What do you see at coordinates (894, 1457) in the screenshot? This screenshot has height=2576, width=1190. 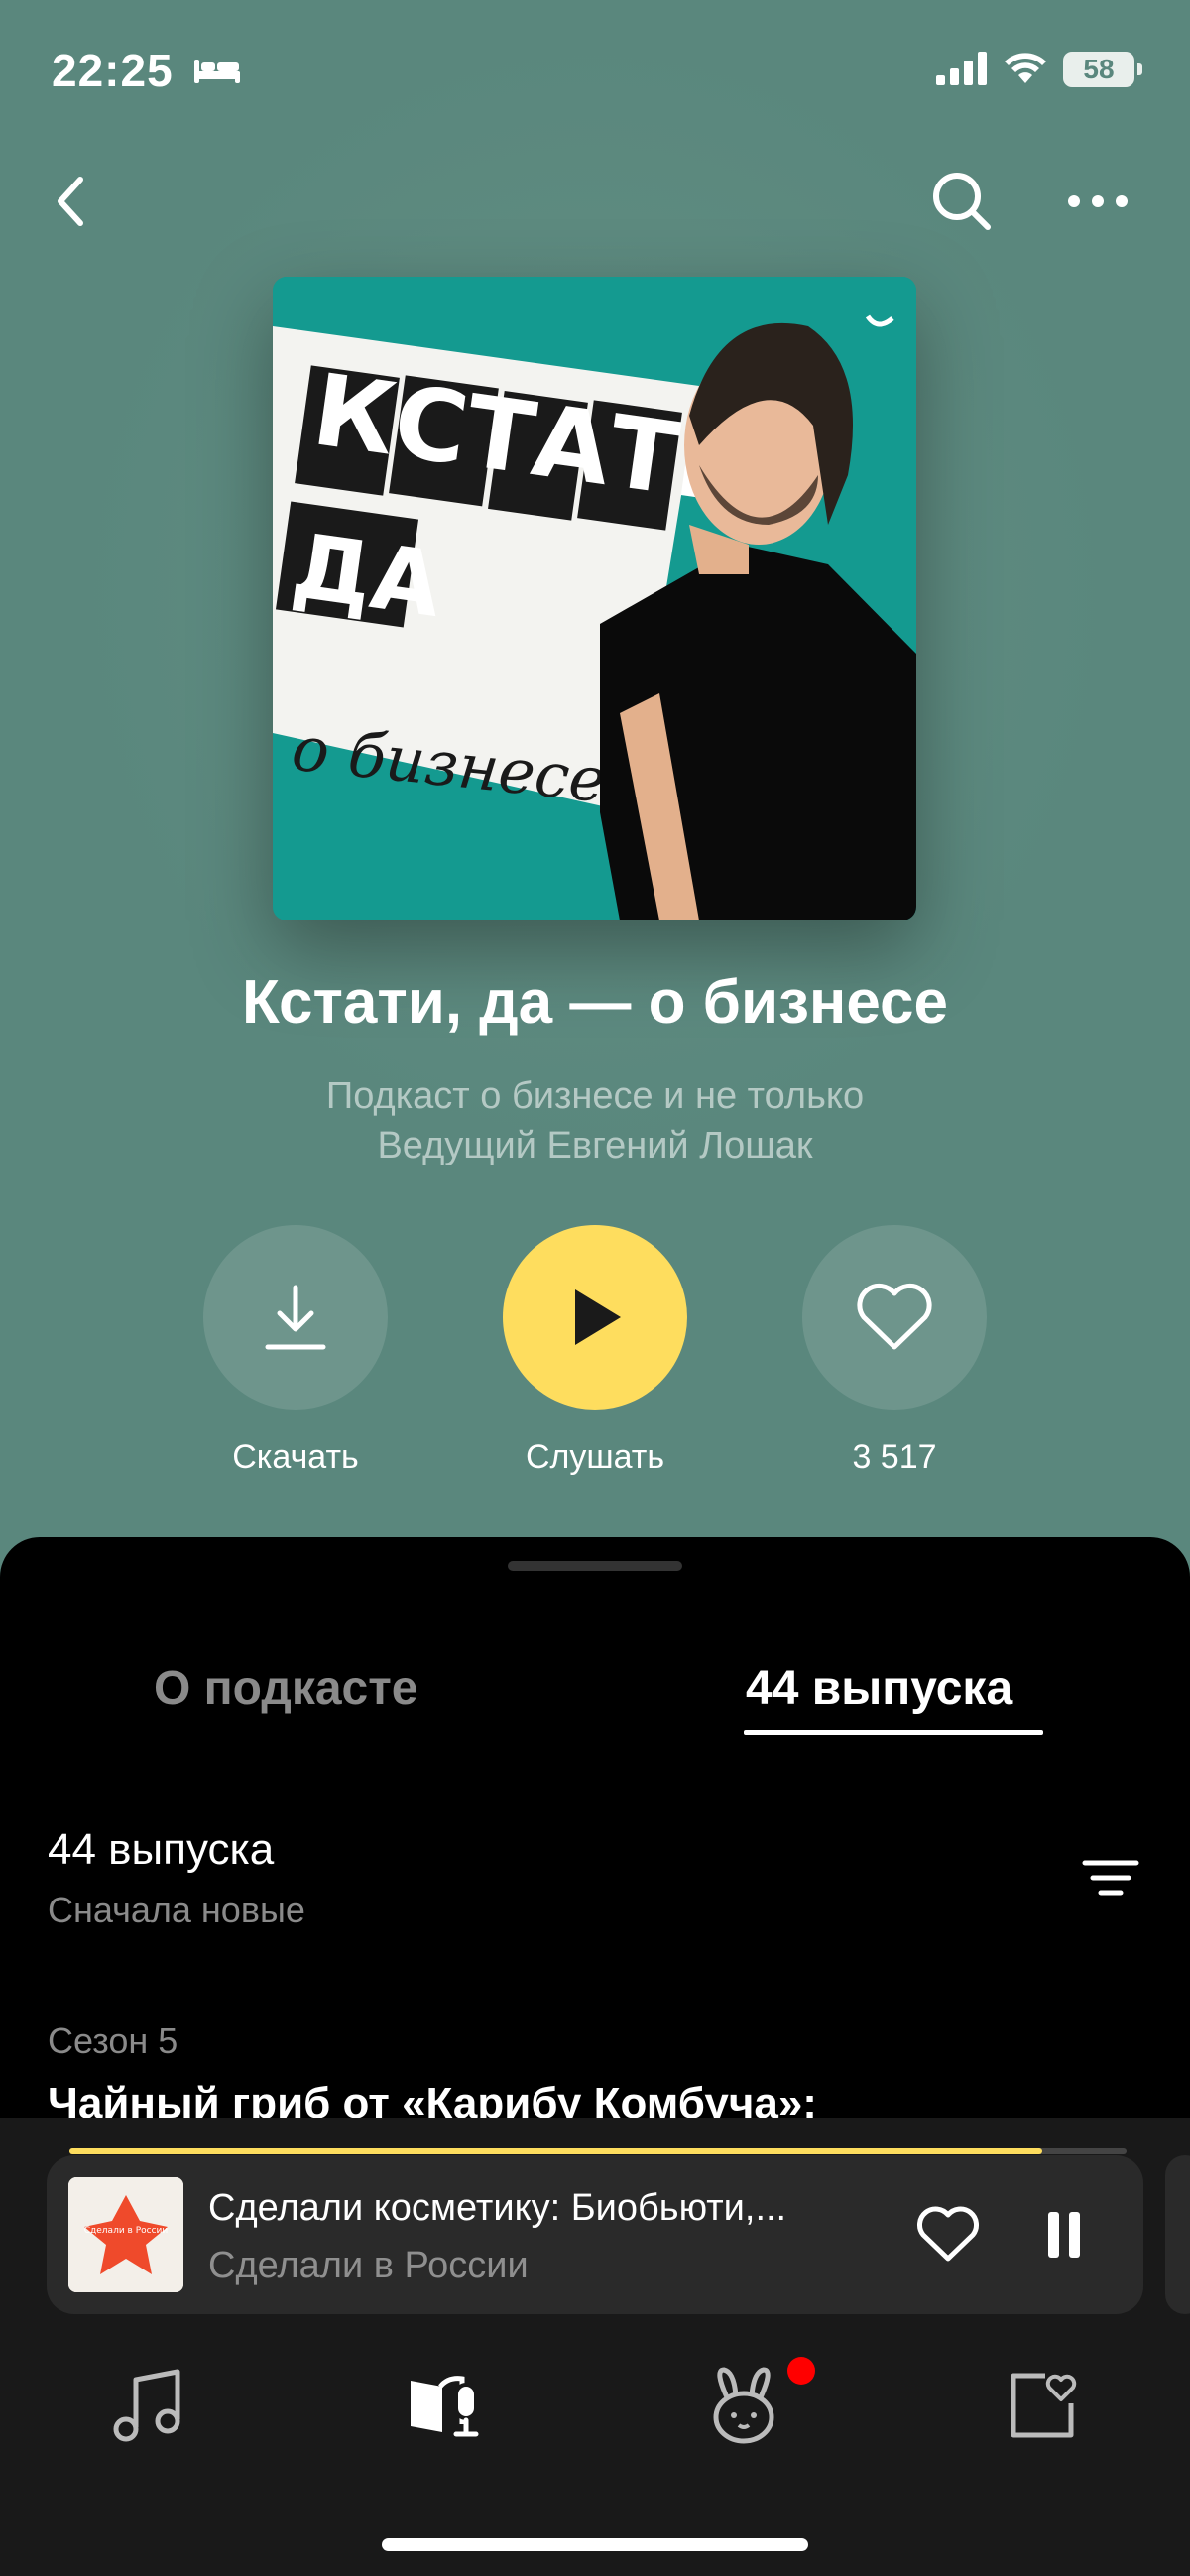 I see `likes-count: 3 517` at bounding box center [894, 1457].